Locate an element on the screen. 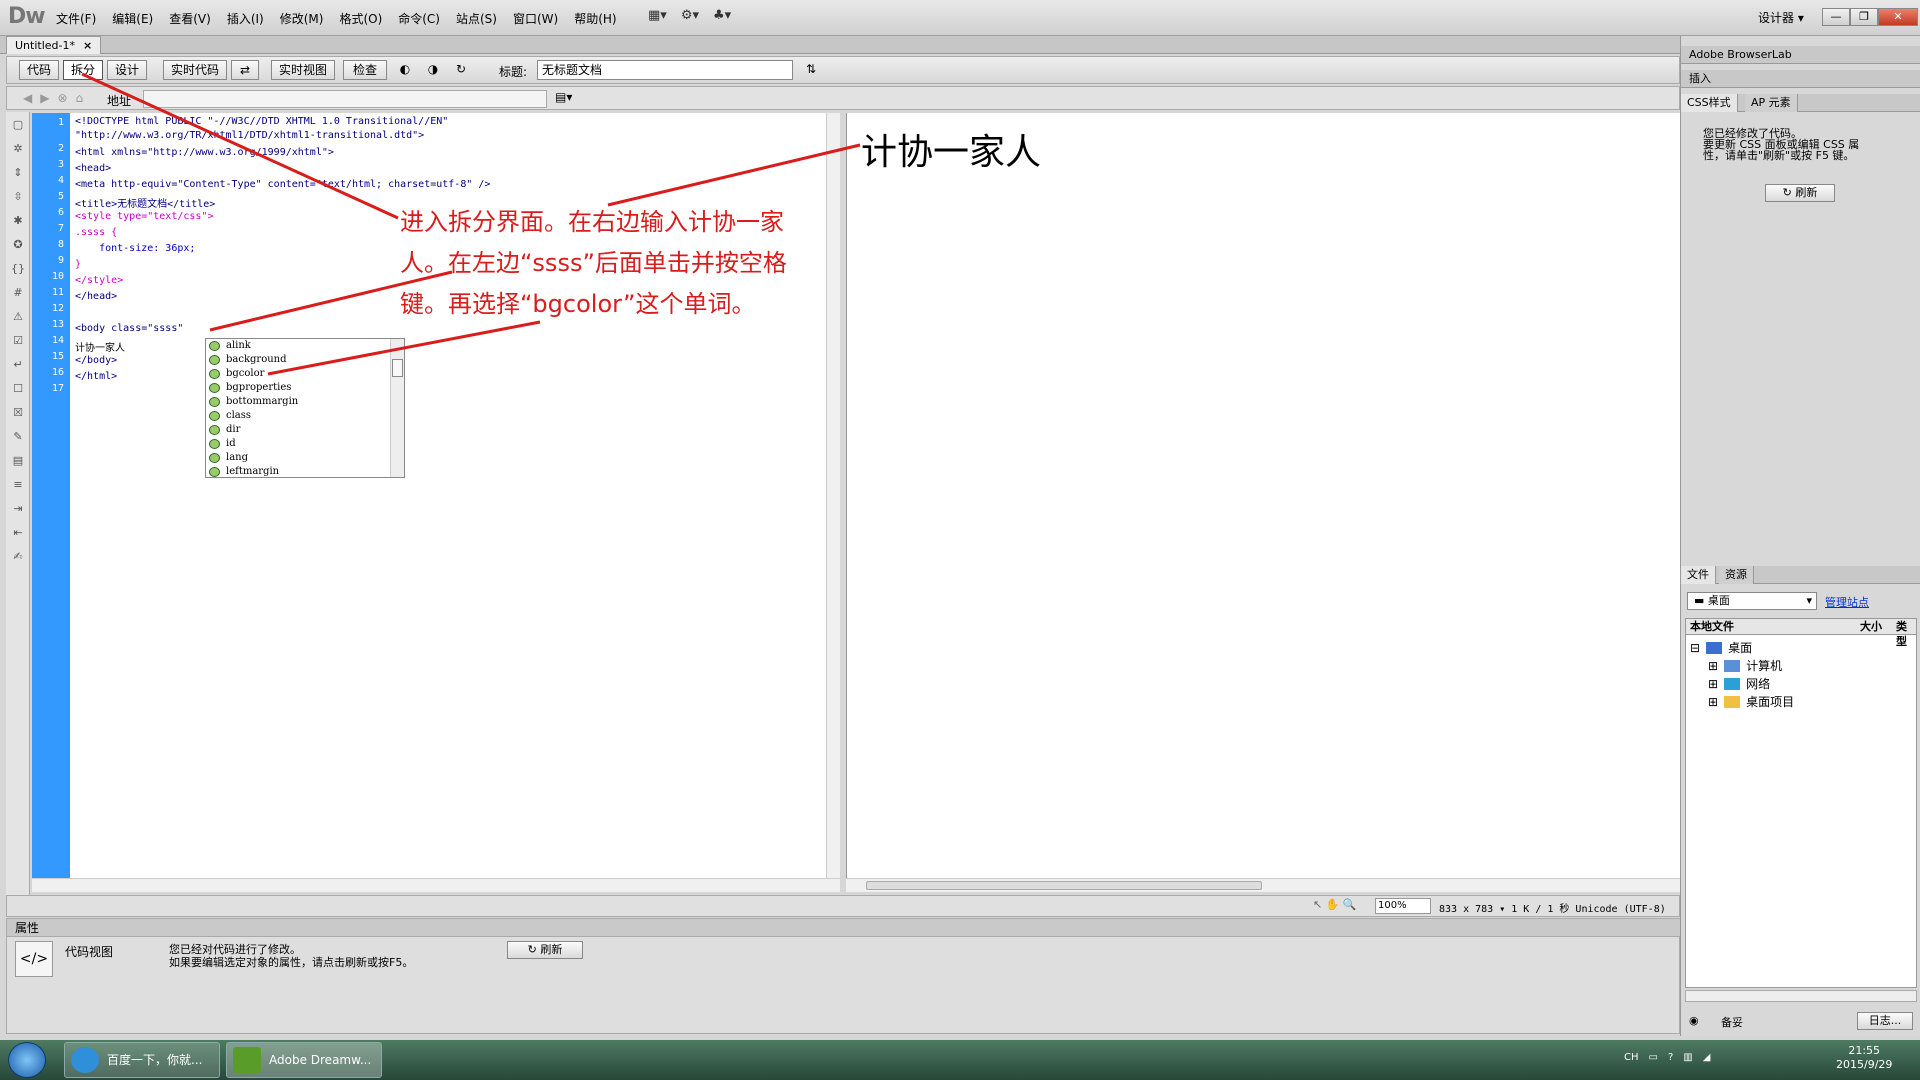 This screenshot has height=1080, width=1920. outdent-icon: ⇤ is located at coordinates (18, 535).